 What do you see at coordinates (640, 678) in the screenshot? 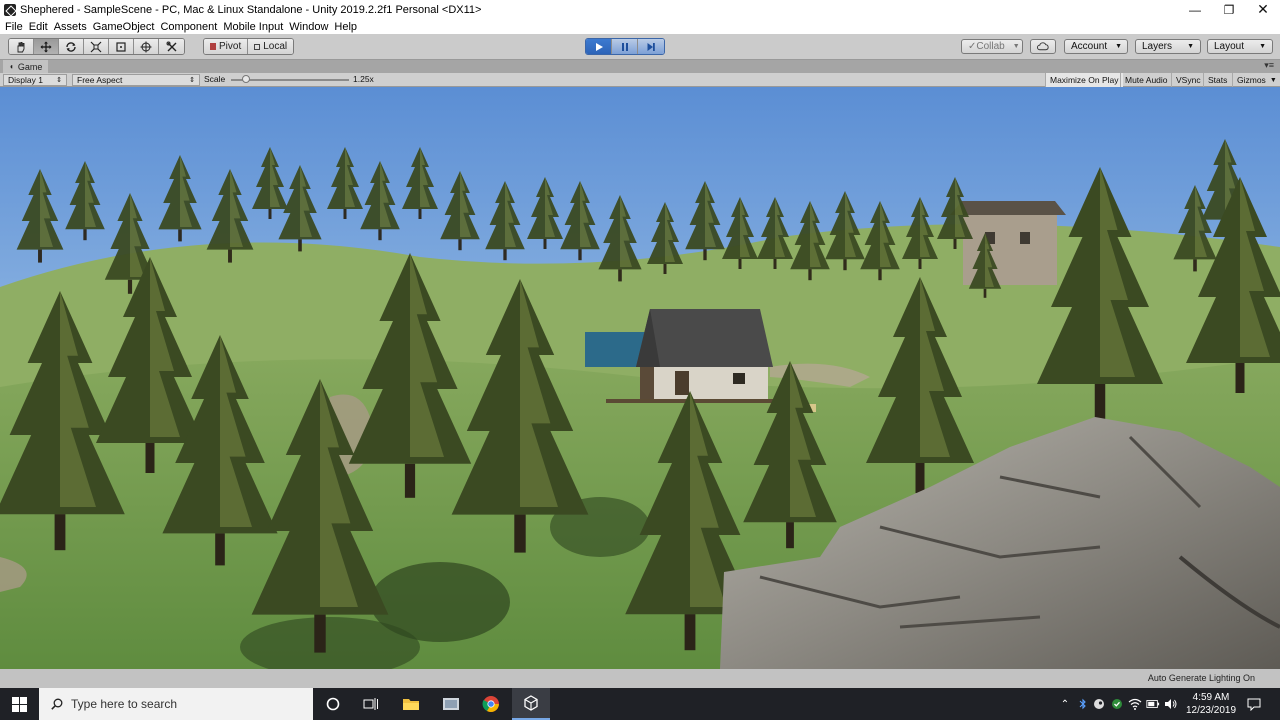
I see `status-bar: Auto Generate Lighting On` at bounding box center [640, 678].